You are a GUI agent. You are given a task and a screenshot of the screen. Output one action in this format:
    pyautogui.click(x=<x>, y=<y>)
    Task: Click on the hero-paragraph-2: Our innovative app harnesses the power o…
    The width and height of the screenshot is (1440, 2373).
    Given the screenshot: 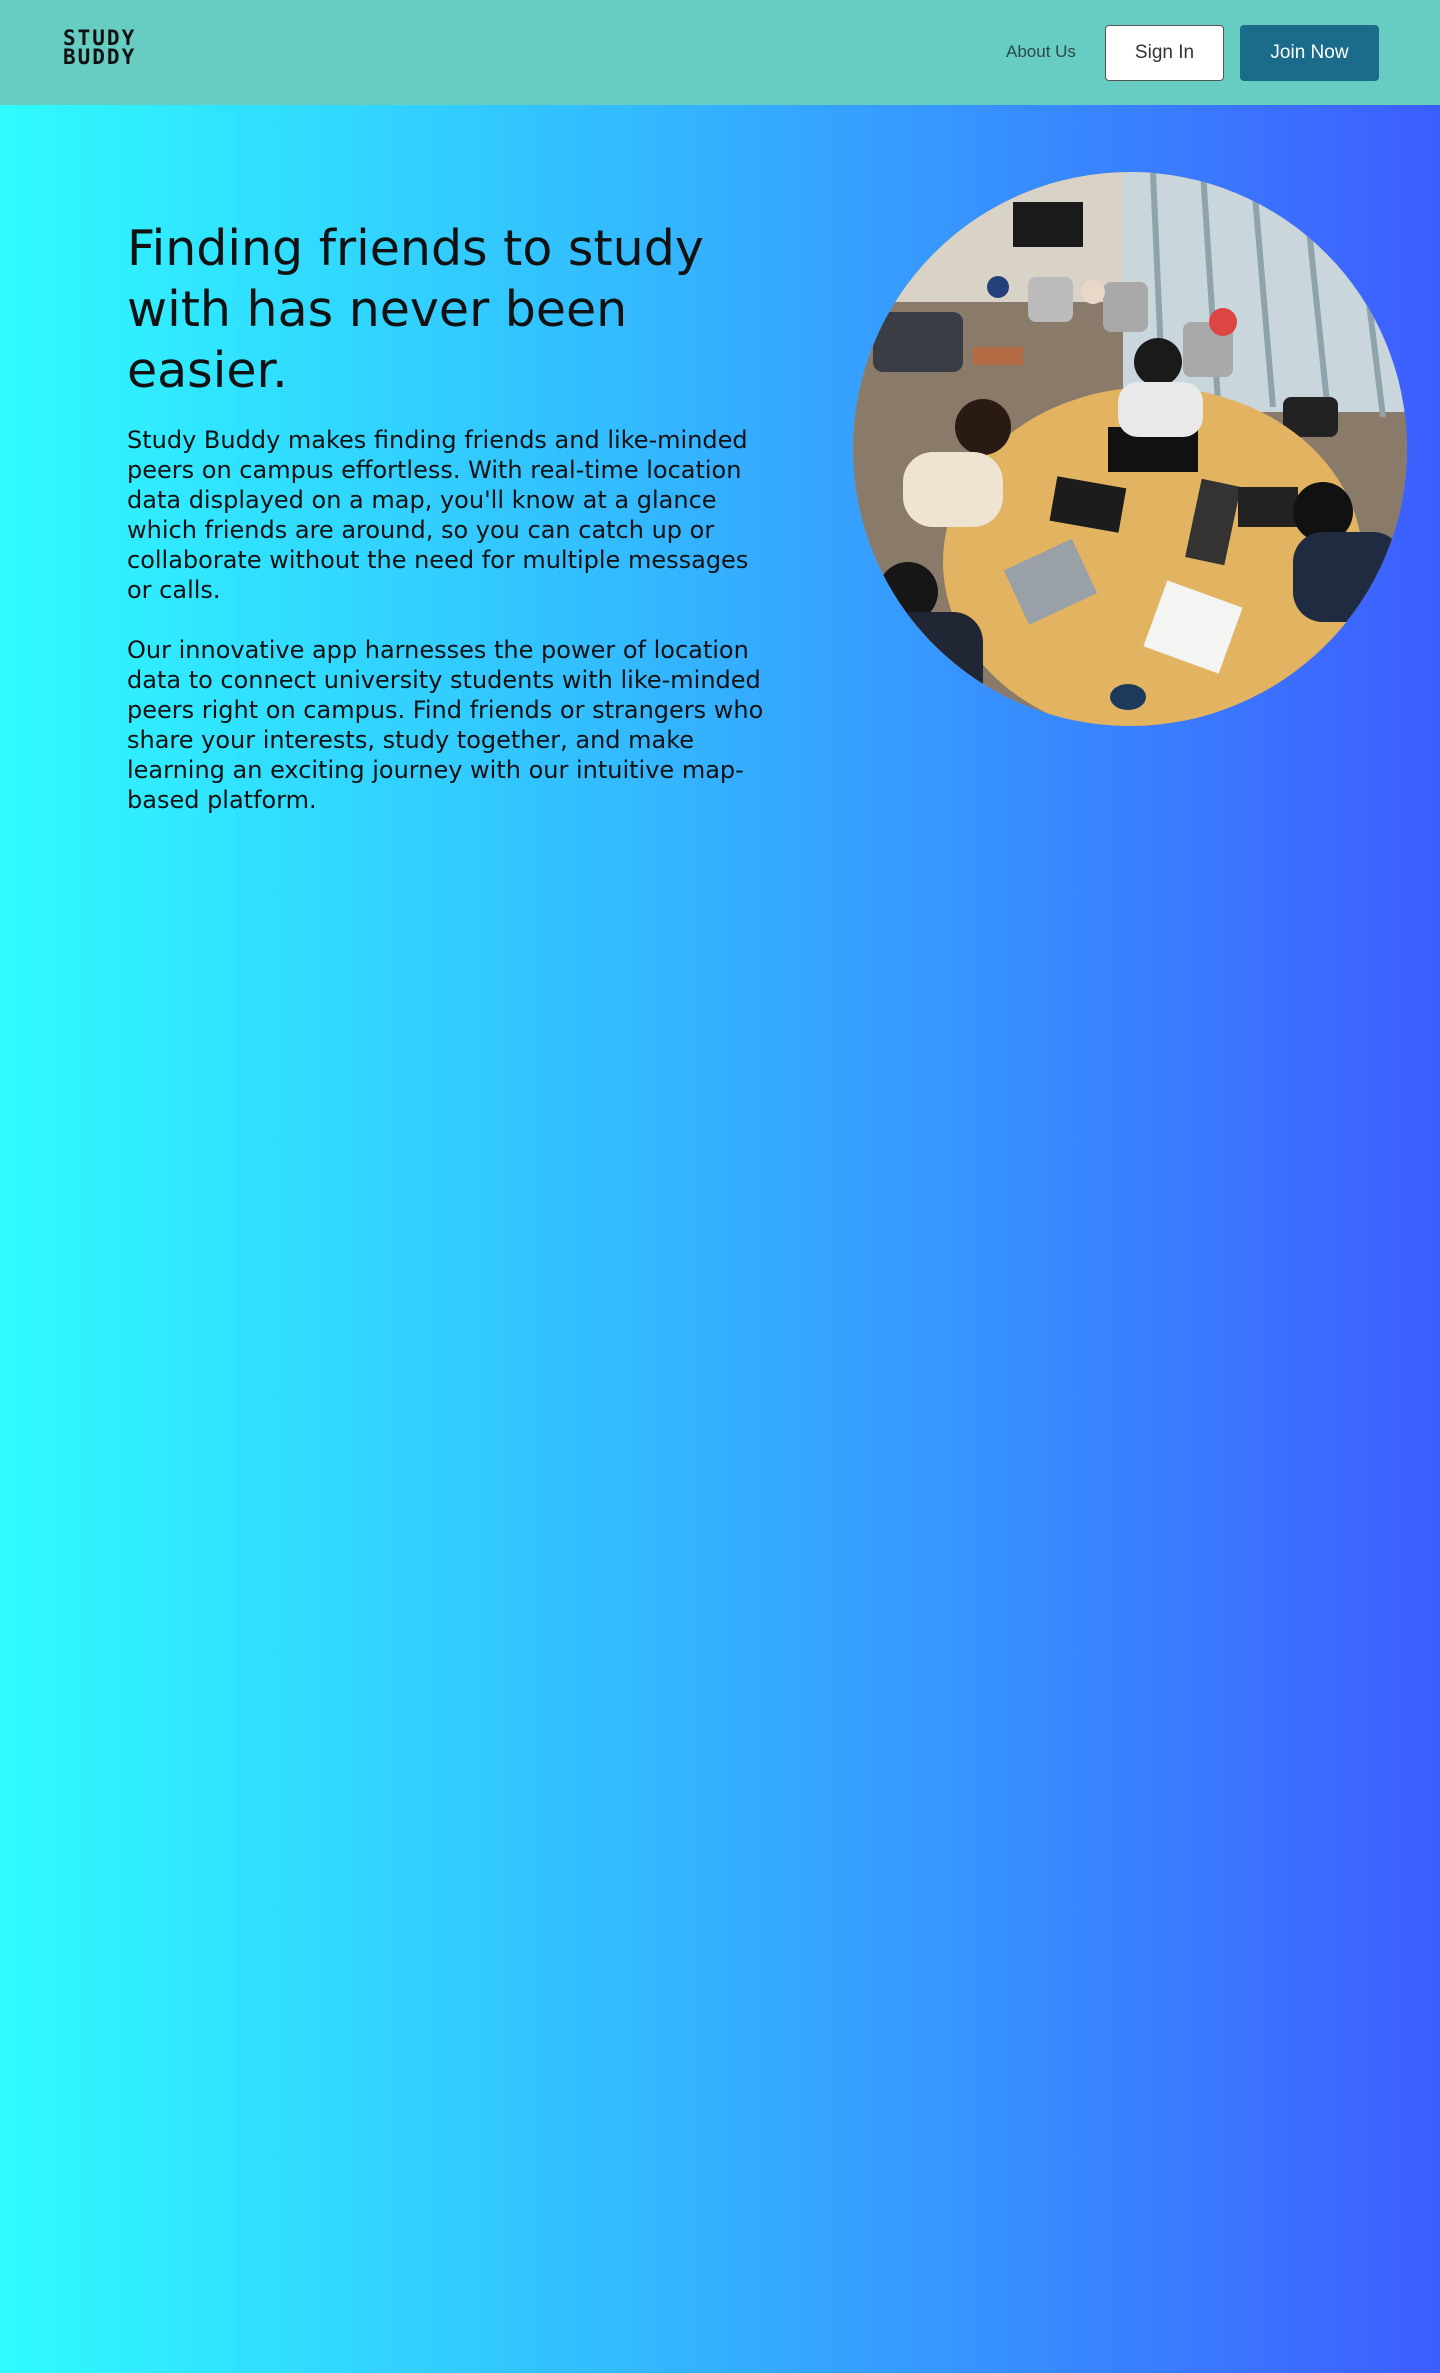 What is the action you would take?
    pyautogui.click(x=445, y=725)
    